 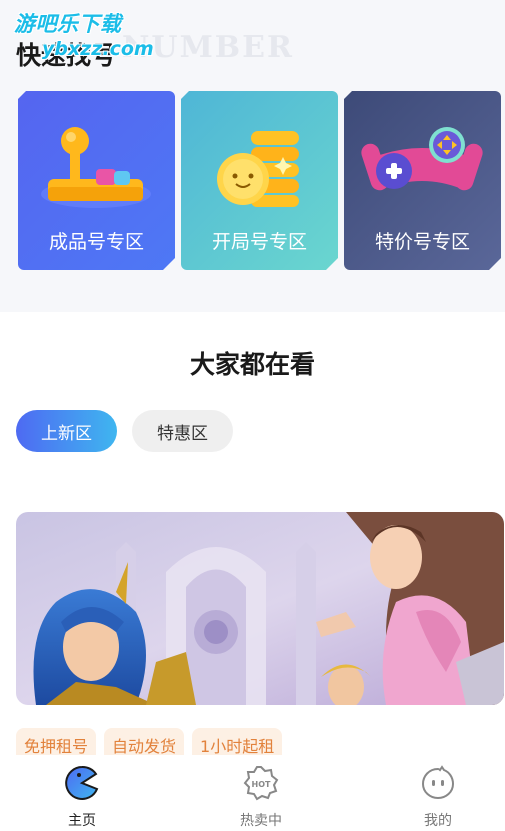 What do you see at coordinates (96, 242) in the screenshot?
I see `zone-label: 成品号专区` at bounding box center [96, 242].